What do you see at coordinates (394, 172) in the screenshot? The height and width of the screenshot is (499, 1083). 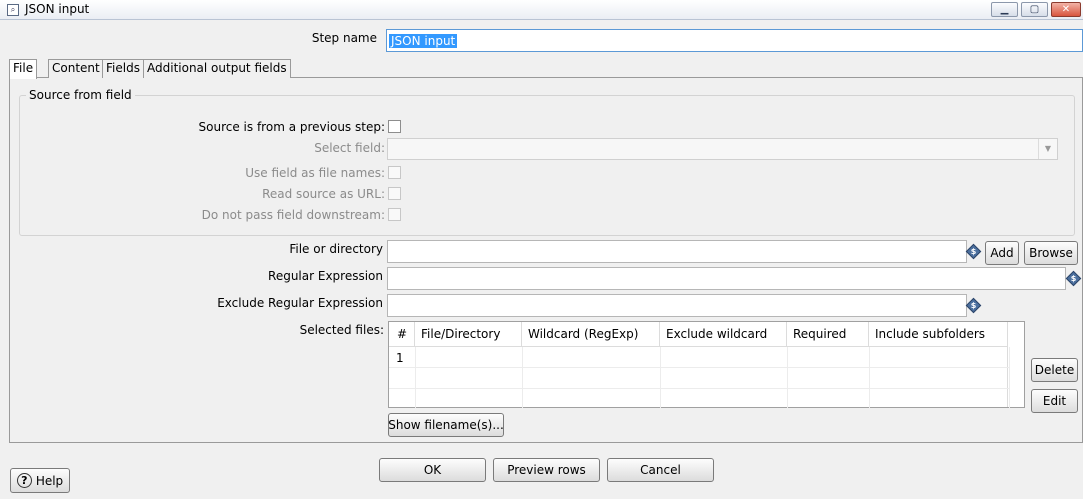 I see `use-field-as-file-names-checkbox` at bounding box center [394, 172].